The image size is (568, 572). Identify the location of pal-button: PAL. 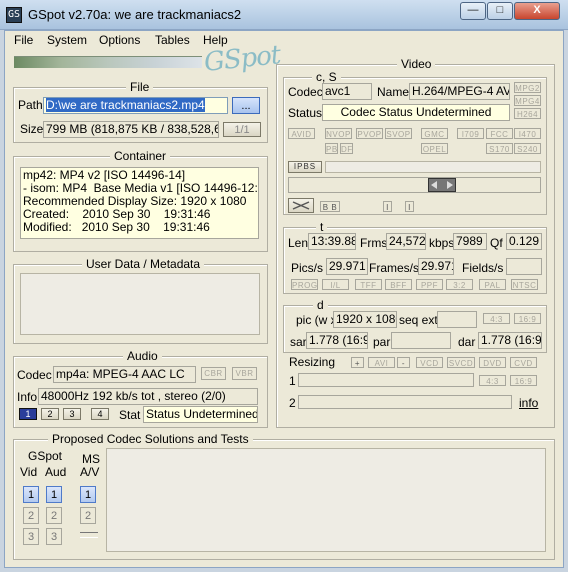
(492, 284).